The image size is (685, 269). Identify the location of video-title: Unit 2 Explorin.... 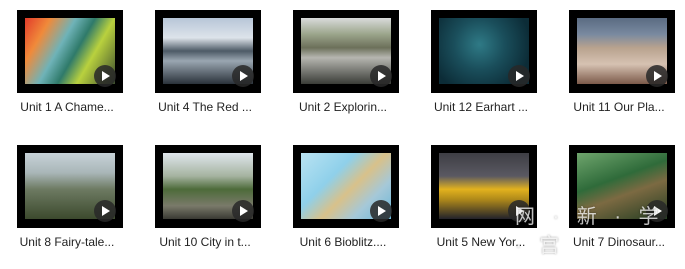
(343, 107).